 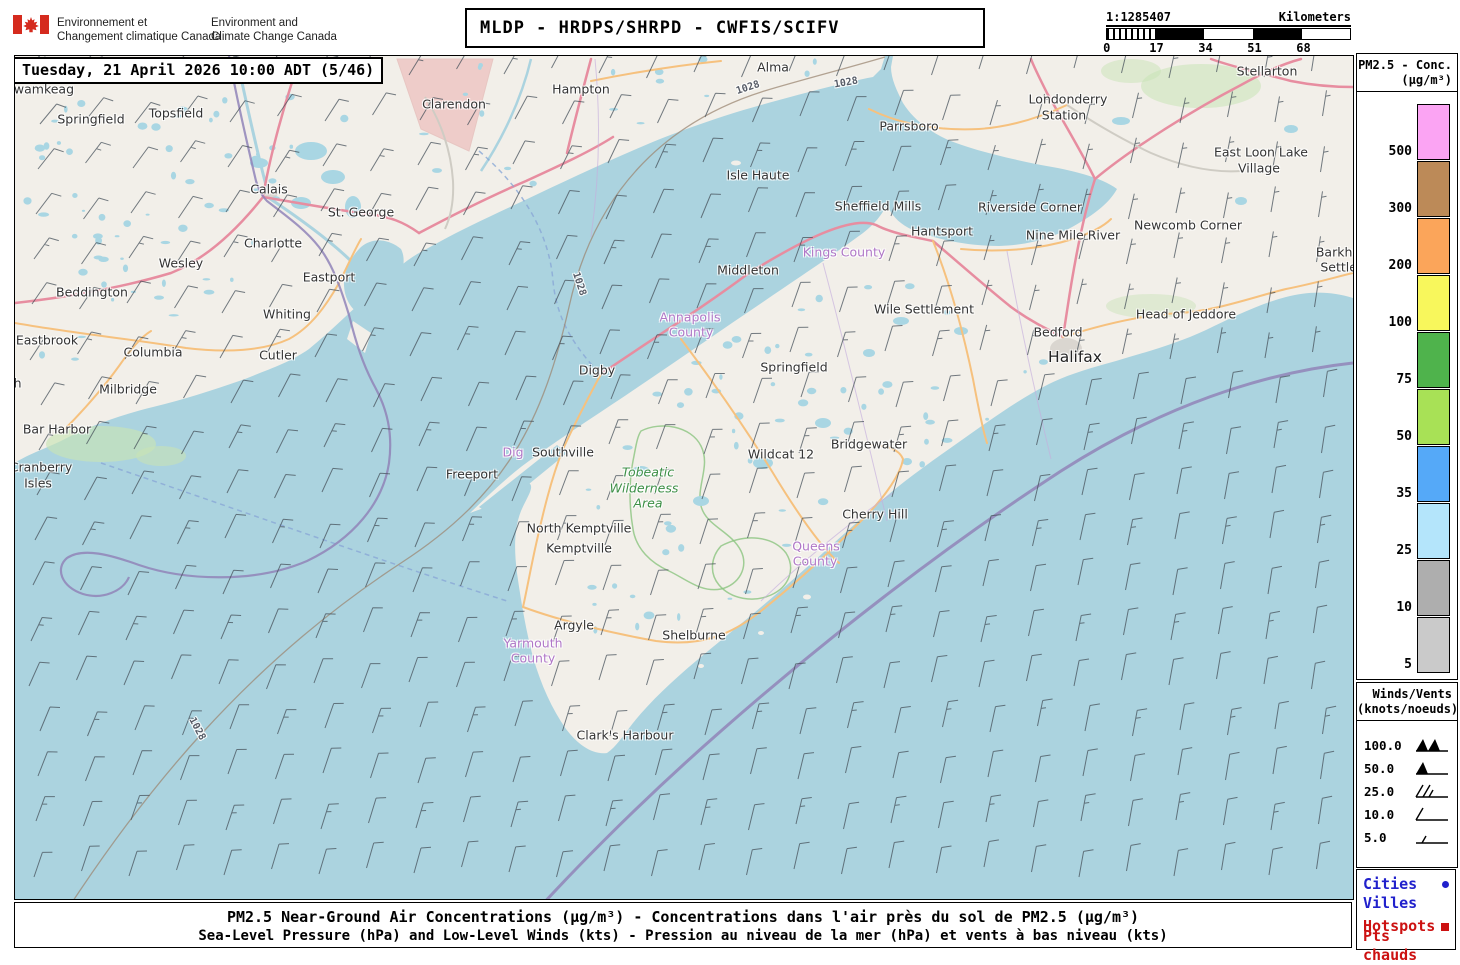 What do you see at coordinates (1390, 884) in the screenshot?
I see `cities-label-en: Cities` at bounding box center [1390, 884].